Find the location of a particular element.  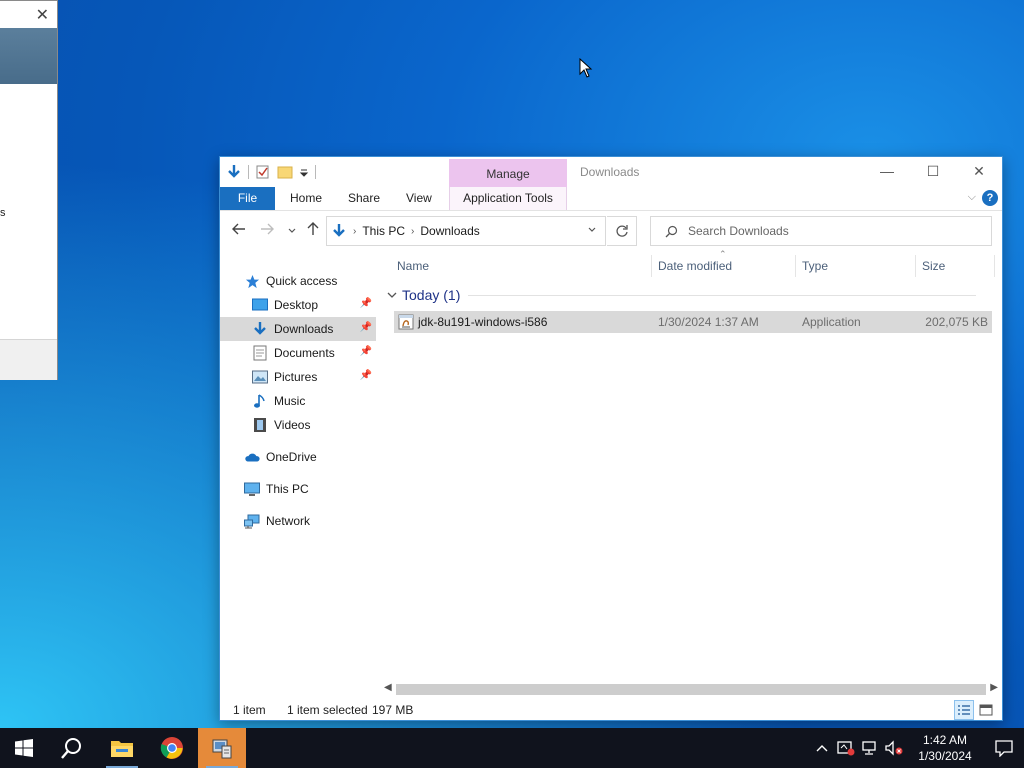

column-header-date-modified: Date modified is located at coordinates (695, 266).